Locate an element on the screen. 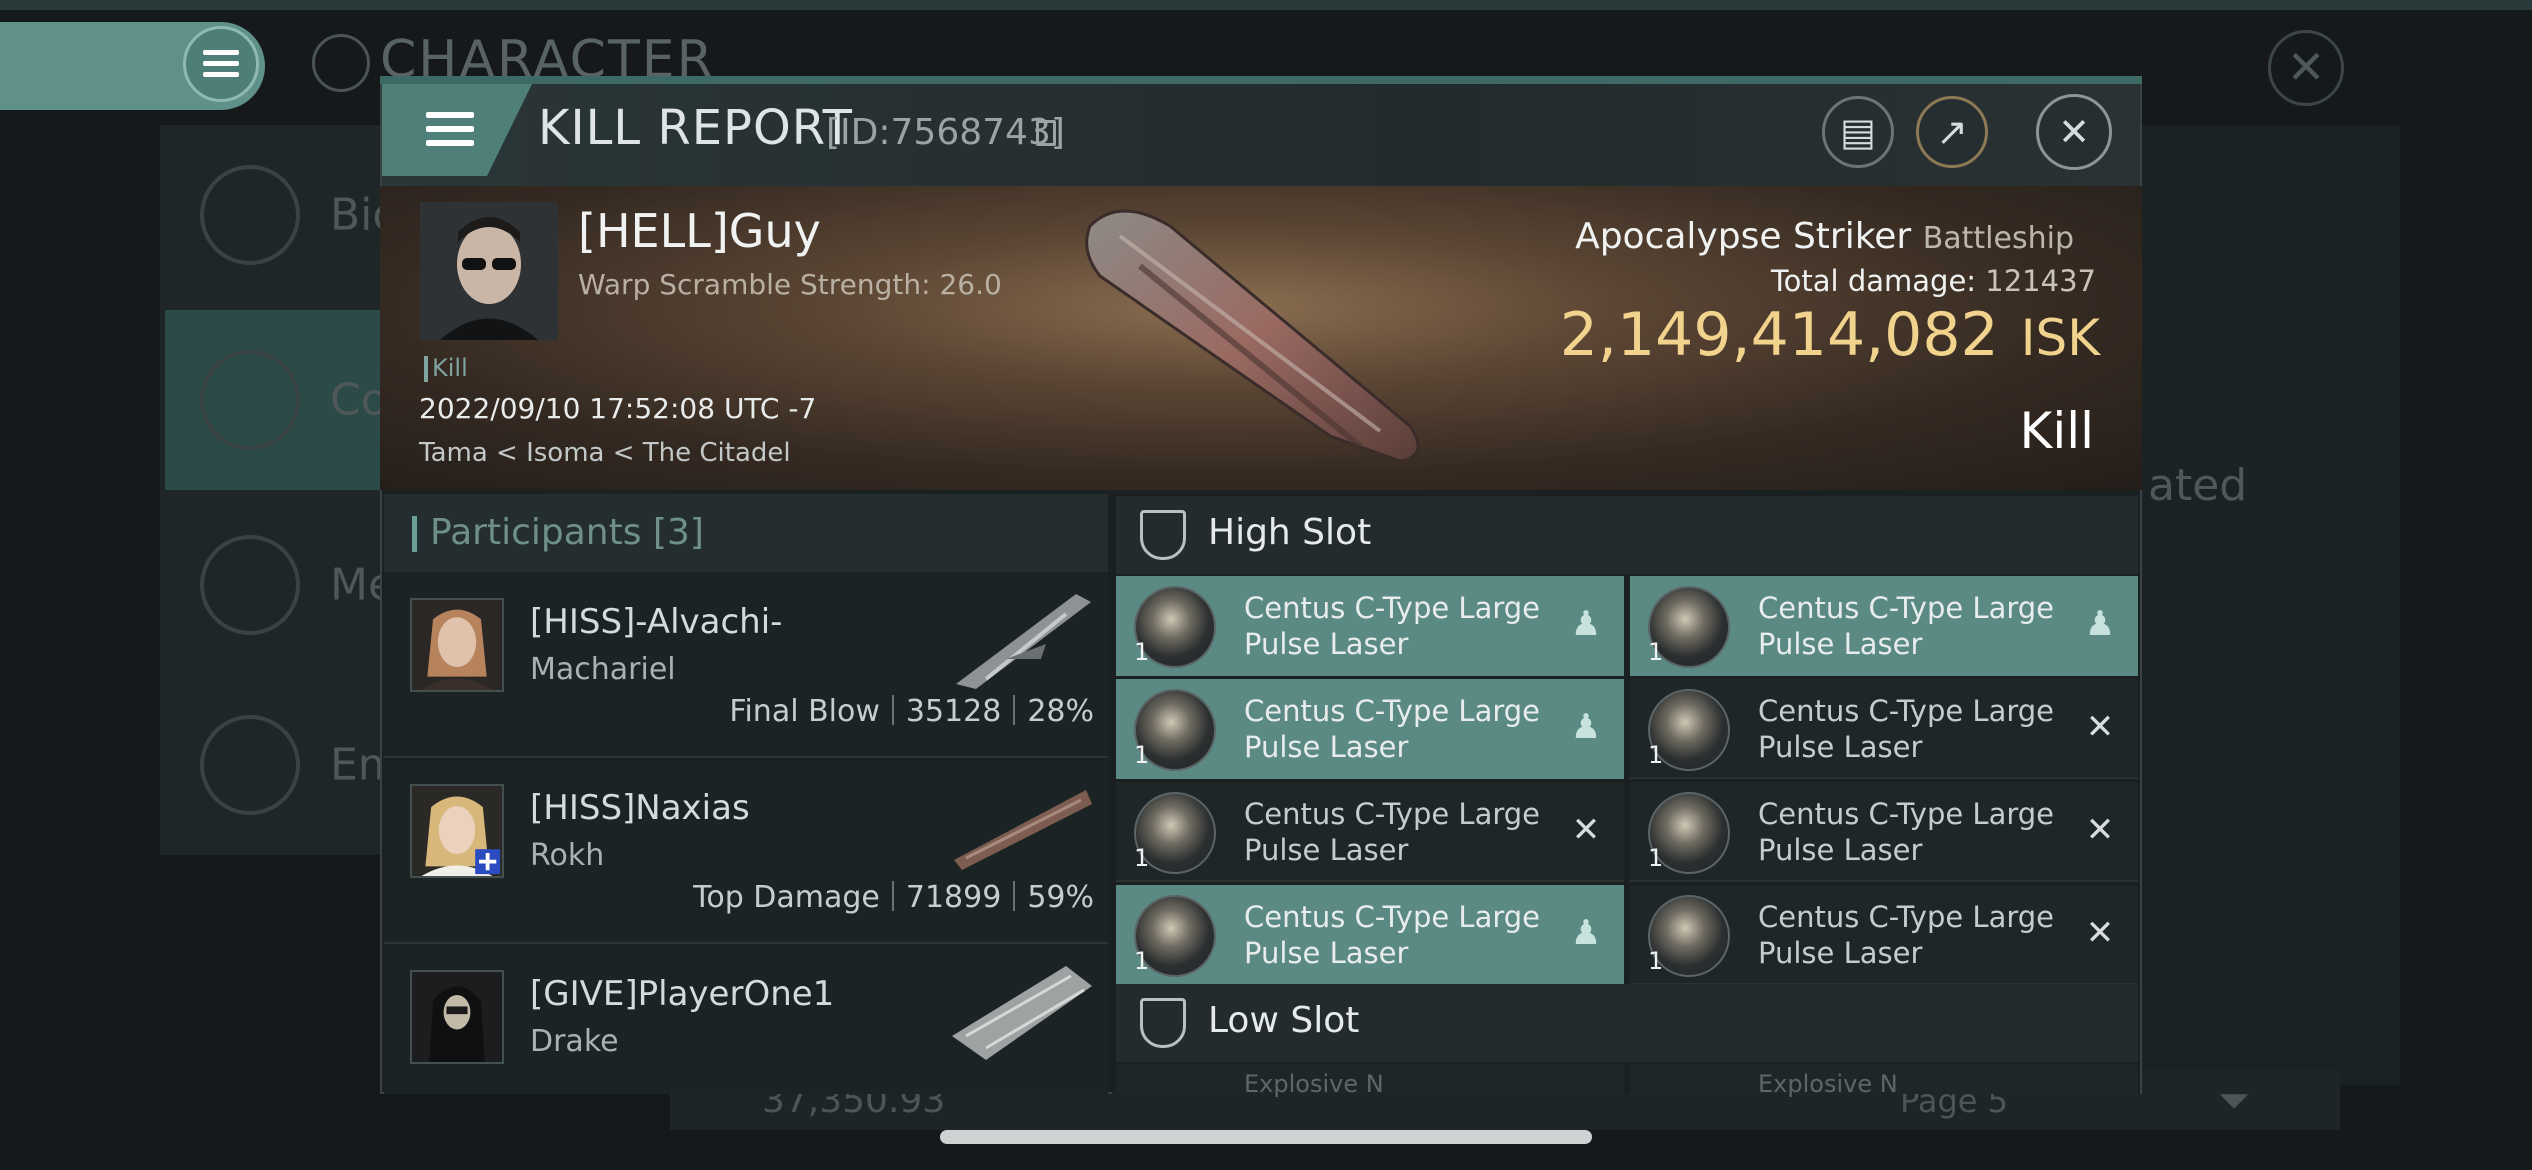  star-circle-icon is located at coordinates (250, 765).